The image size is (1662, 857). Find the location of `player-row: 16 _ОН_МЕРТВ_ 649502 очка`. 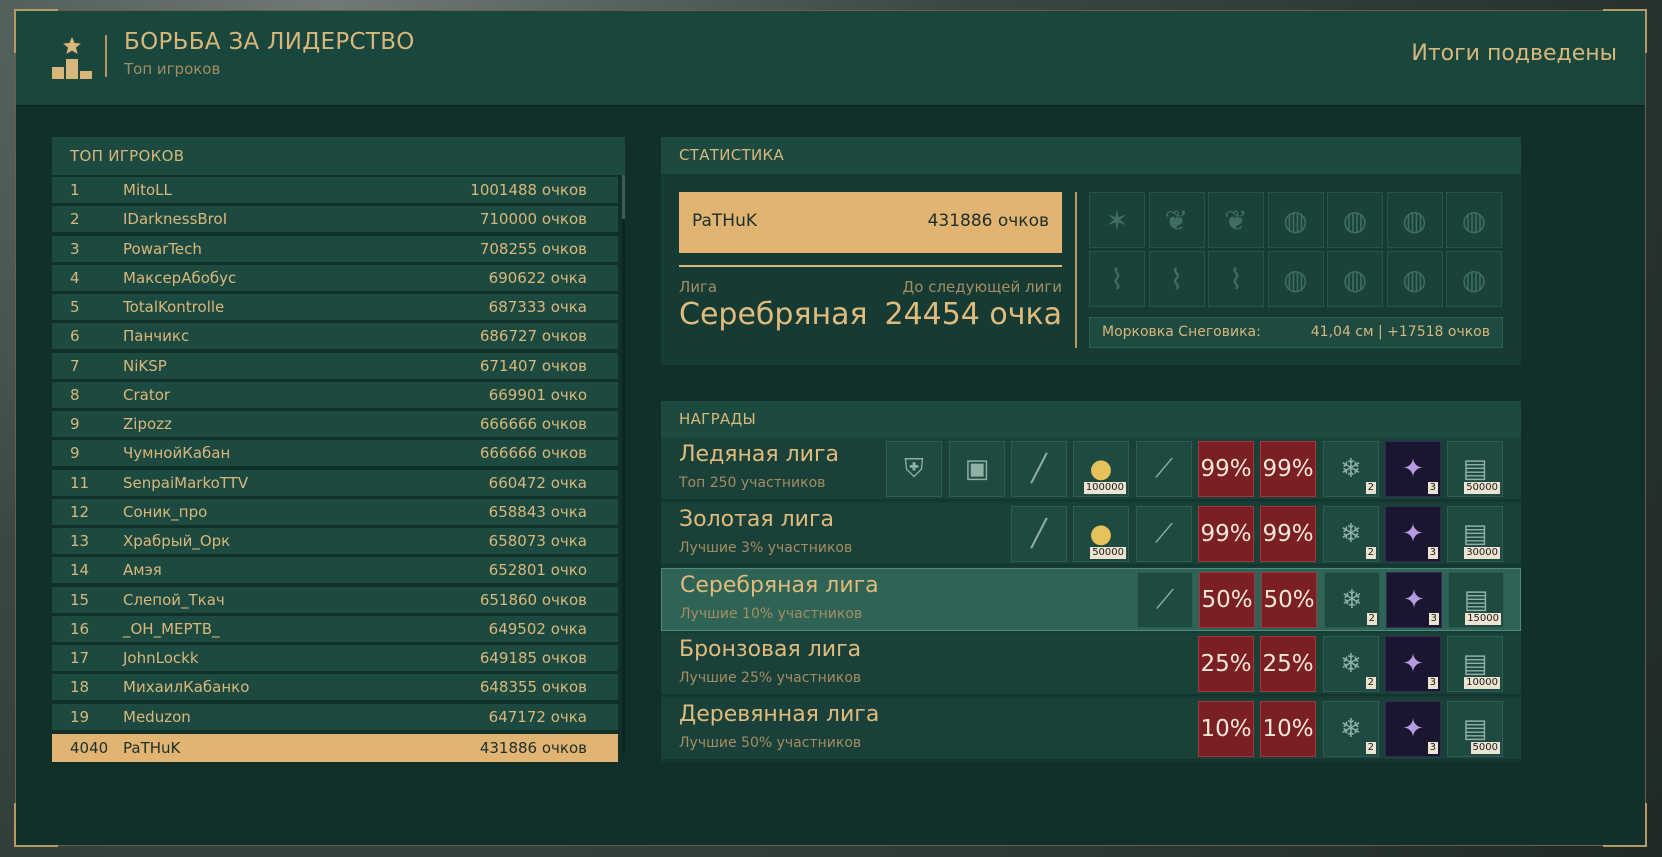

player-row: 16 _ОН_МЕРТВ_ 649502 очка is located at coordinates (335, 629).